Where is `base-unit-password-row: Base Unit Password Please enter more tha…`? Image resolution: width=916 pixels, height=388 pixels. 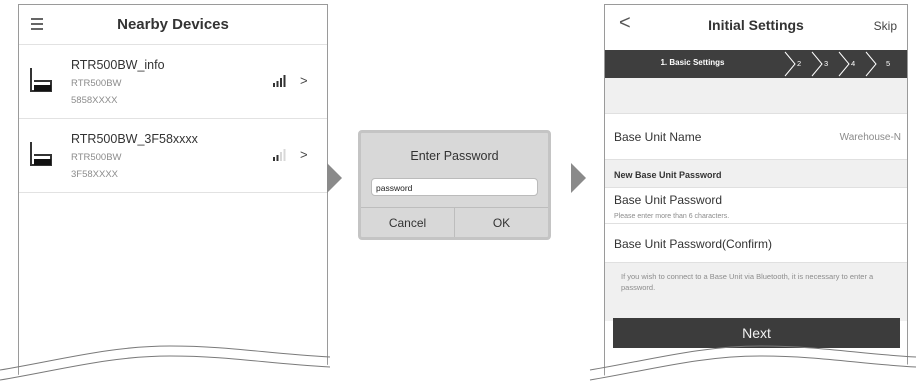 base-unit-password-row: Base Unit Password Please enter more tha… is located at coordinates (756, 206).